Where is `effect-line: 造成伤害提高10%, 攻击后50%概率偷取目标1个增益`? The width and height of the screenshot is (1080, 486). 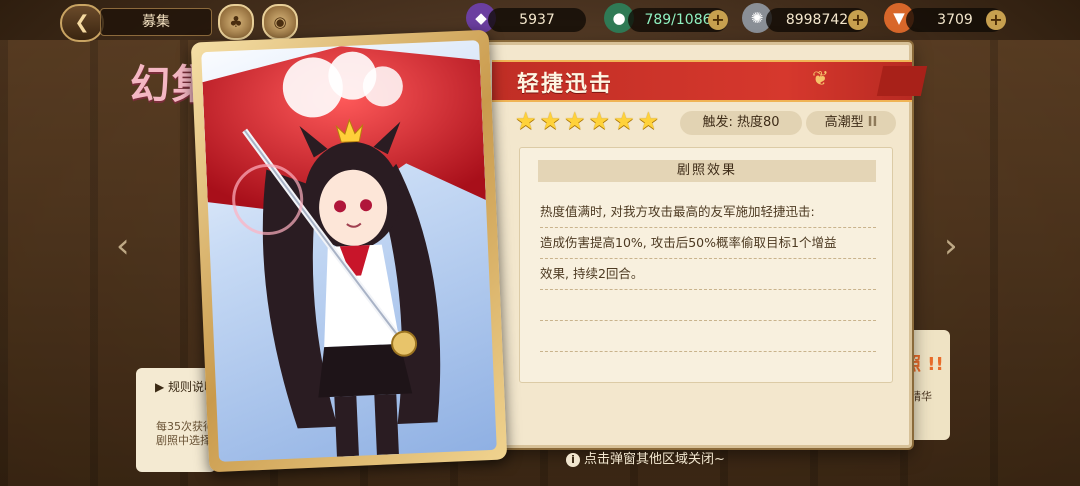 effect-line: 造成伤害提高10%, 攻击后50%概率偷取目标1个增益 is located at coordinates (708, 243).